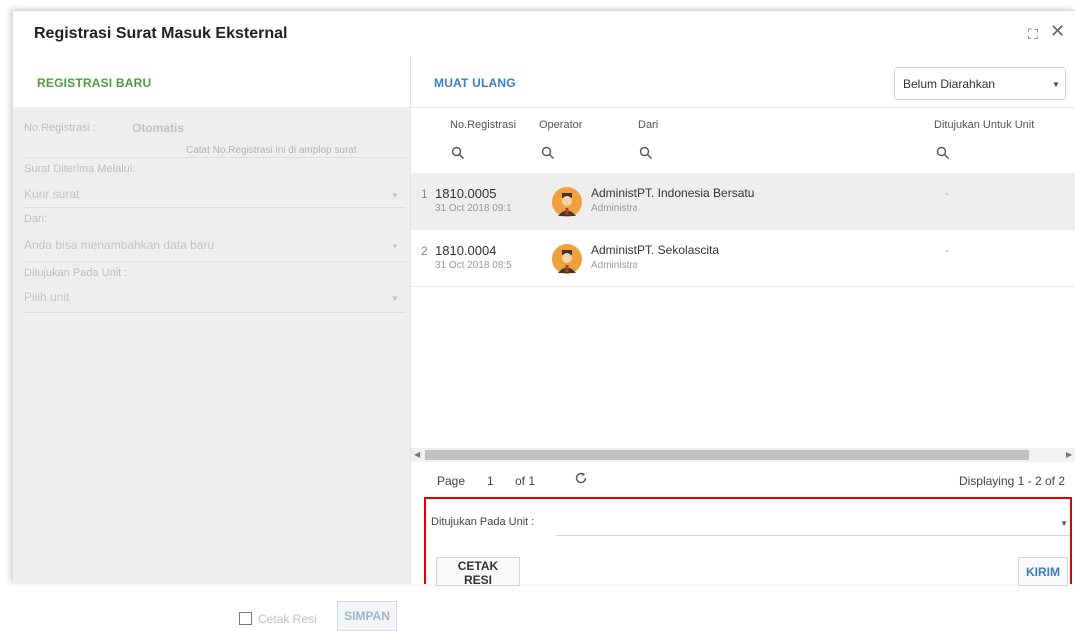  What do you see at coordinates (36, 219) in the screenshot?
I see `dari-label: Dari:` at bounding box center [36, 219].